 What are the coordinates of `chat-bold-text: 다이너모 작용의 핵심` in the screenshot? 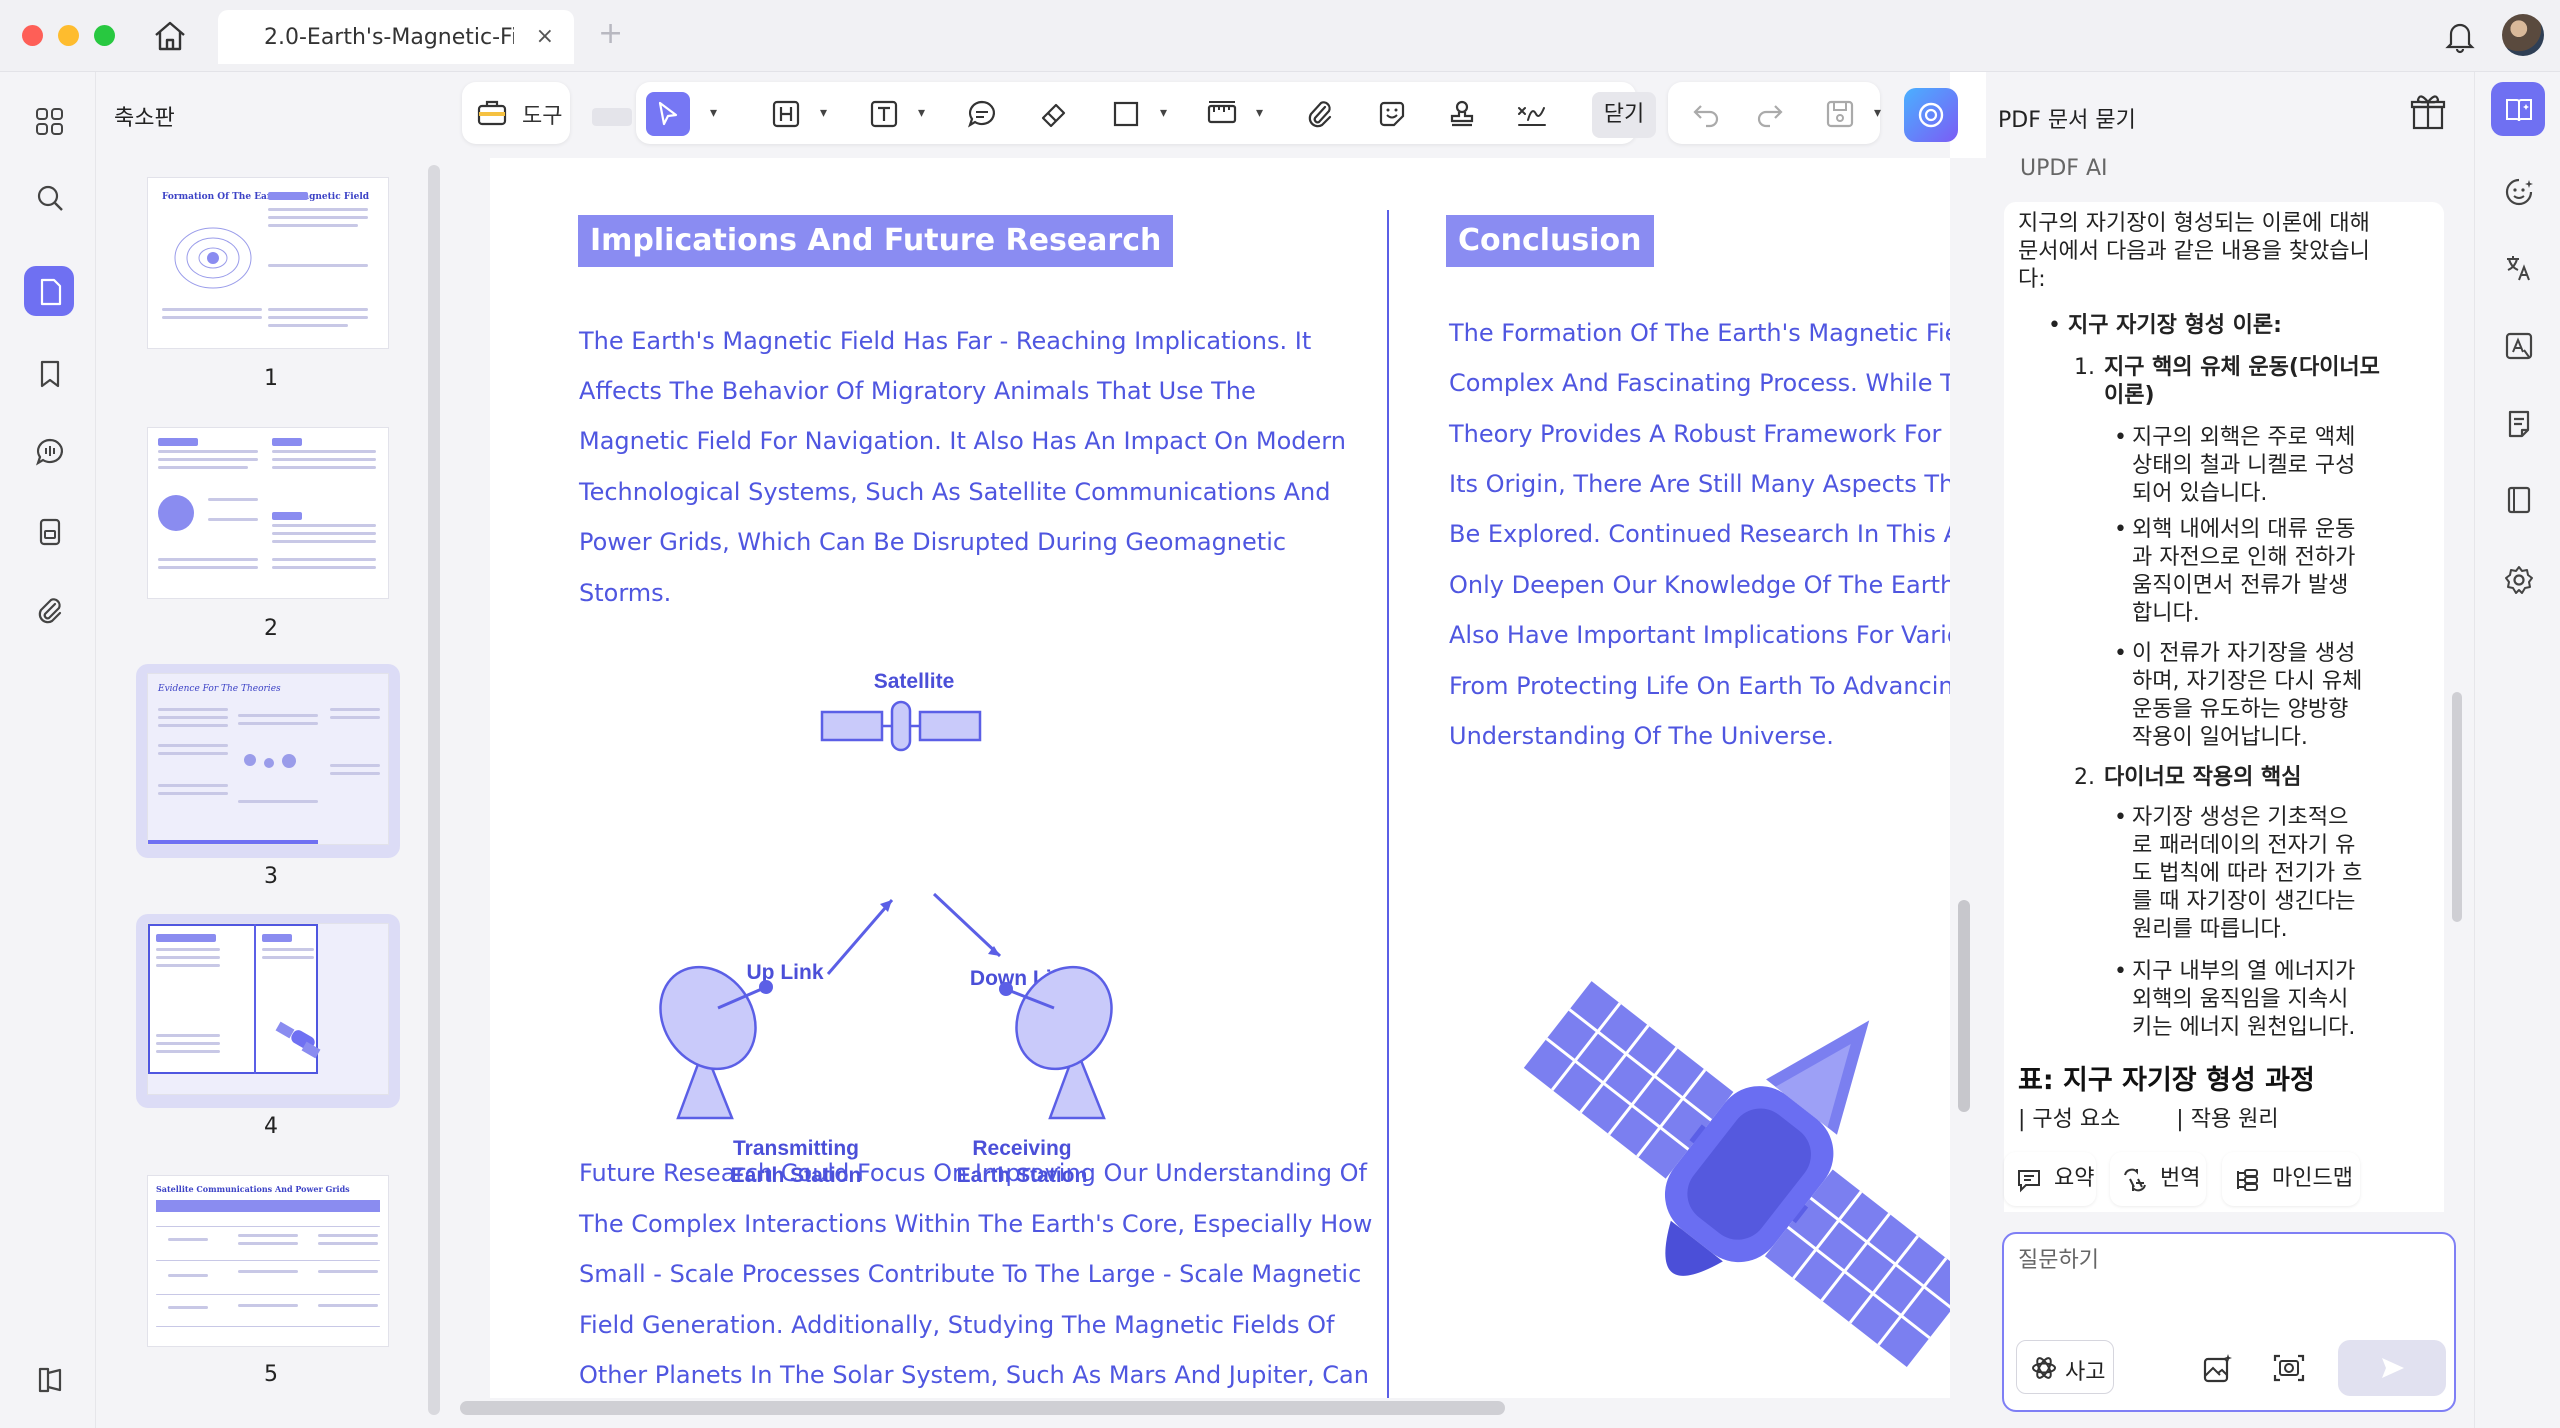 It's located at (2203, 777).